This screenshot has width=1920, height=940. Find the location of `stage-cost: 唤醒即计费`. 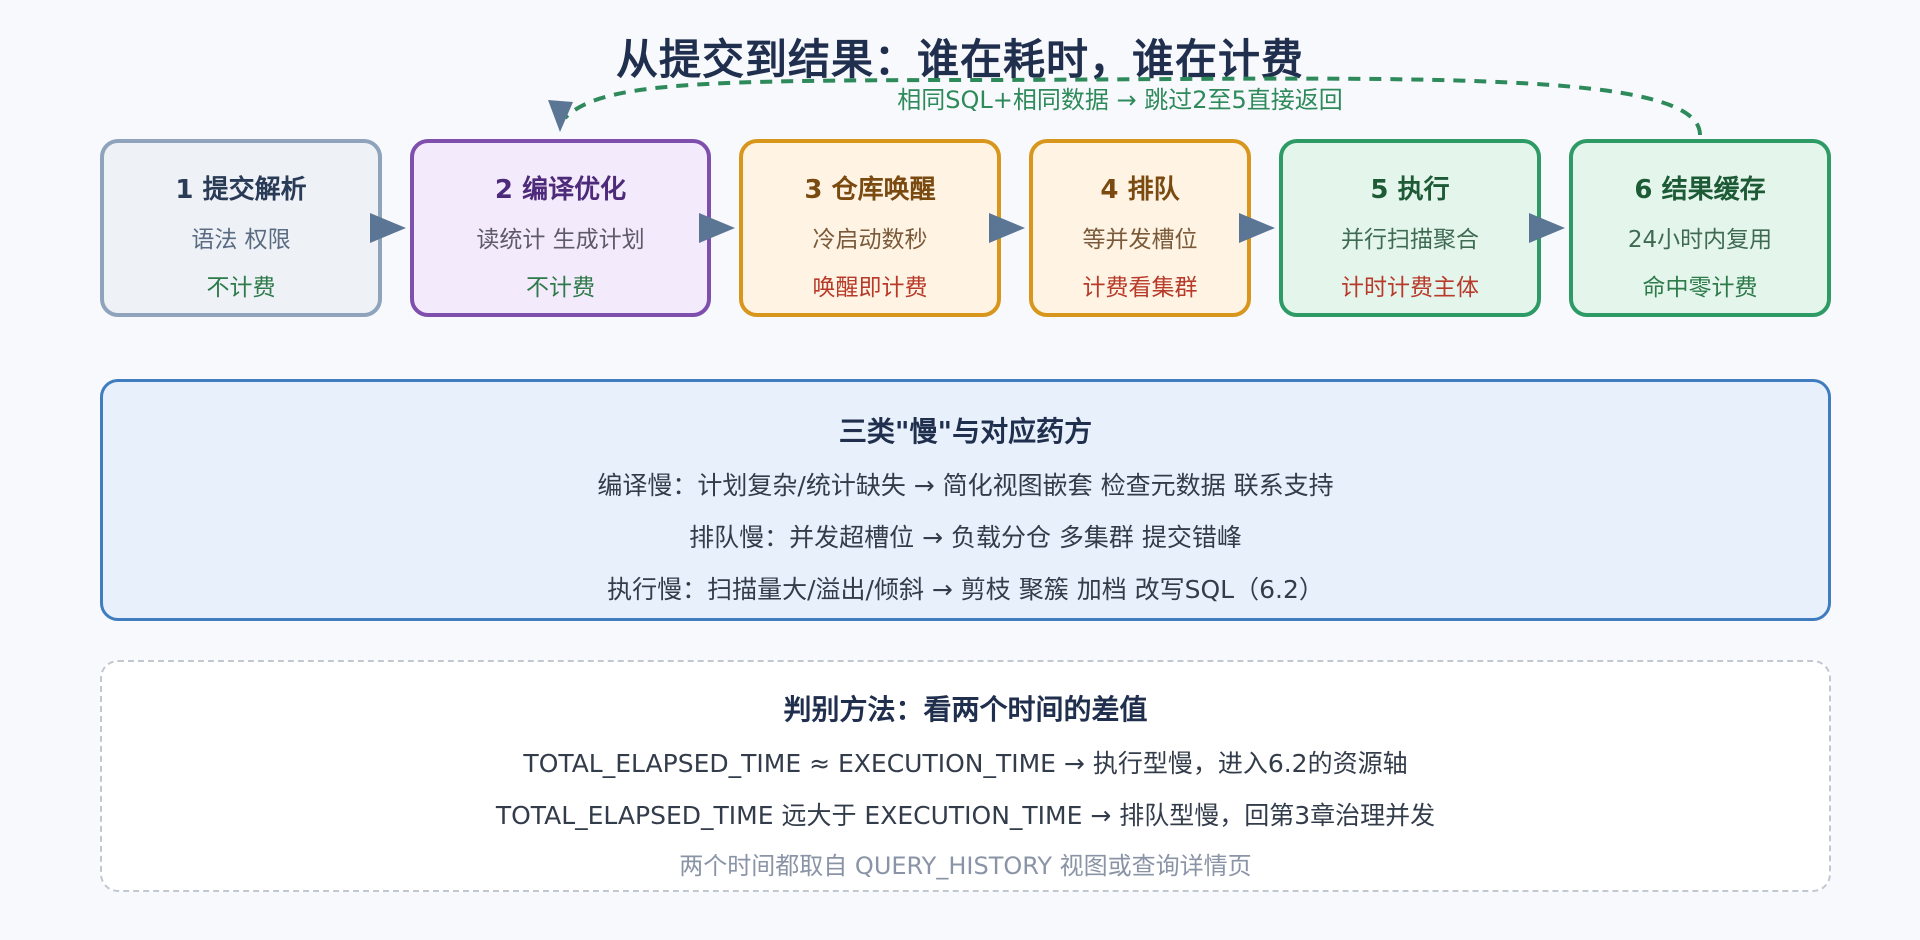

stage-cost: 唤醒即计费 is located at coordinates (870, 288).